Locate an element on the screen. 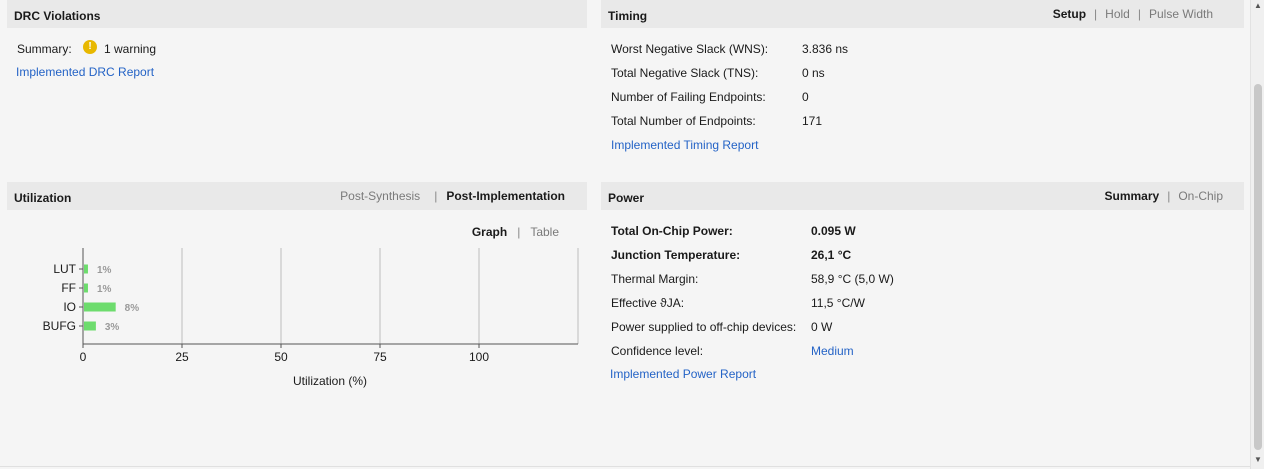  power-title: Power is located at coordinates (626, 198).